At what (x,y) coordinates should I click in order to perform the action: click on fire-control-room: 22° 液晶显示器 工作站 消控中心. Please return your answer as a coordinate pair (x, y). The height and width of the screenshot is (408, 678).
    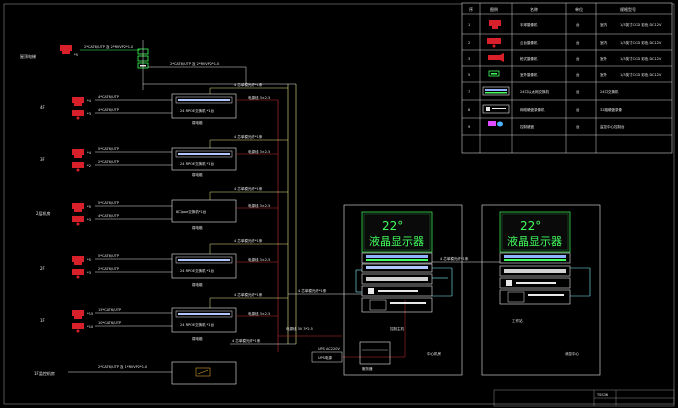
    Looking at the image, I should click on (541, 290).